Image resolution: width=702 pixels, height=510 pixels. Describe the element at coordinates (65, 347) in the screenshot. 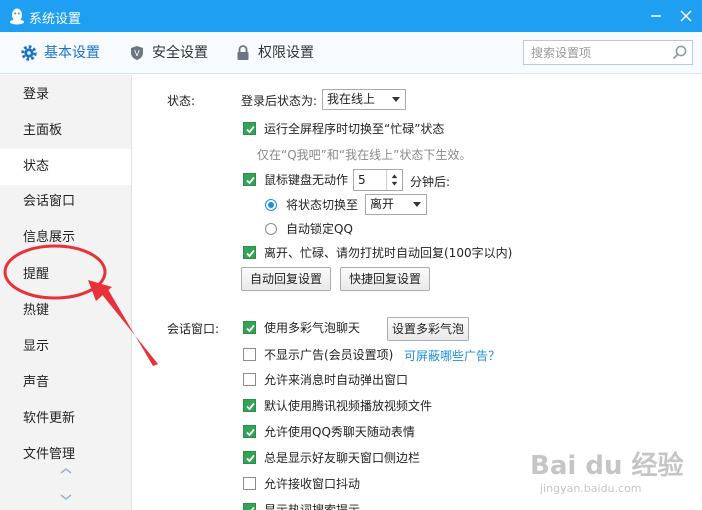

I see `sidebar-item-display: 显示` at that location.